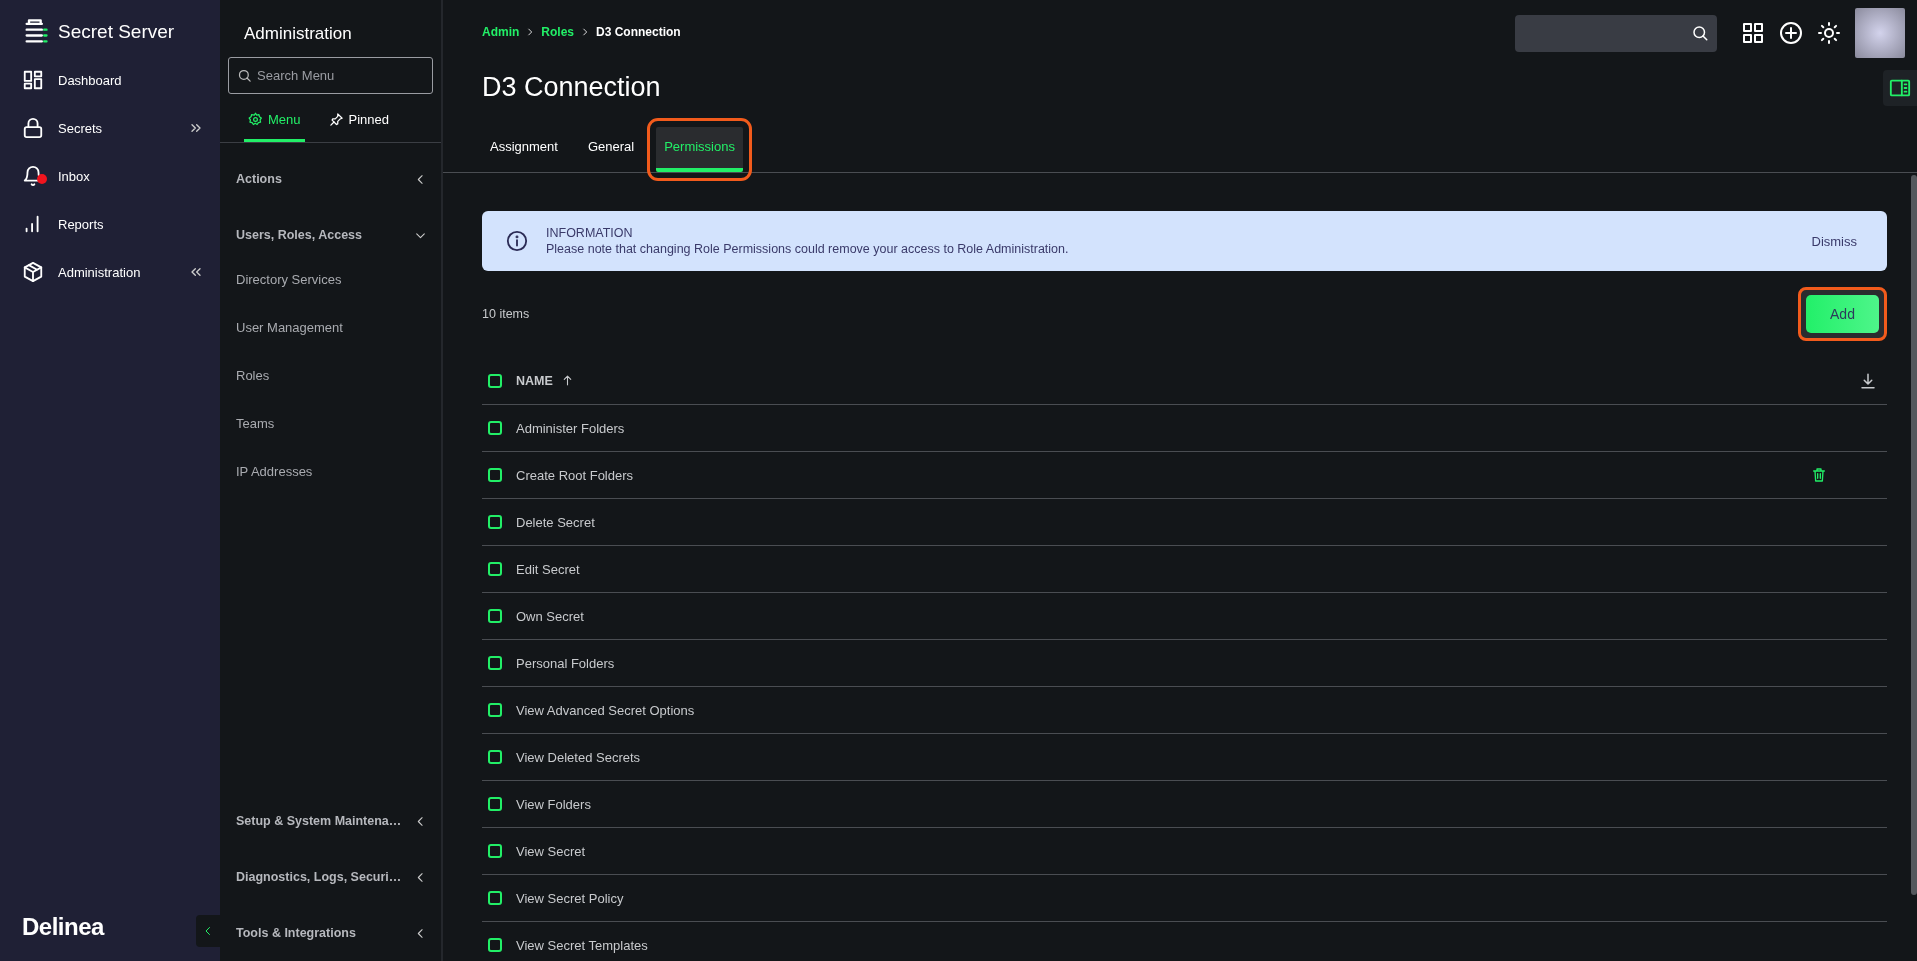 The width and height of the screenshot is (1917, 961). Describe the element at coordinates (330, 375) in the screenshot. I see `menu-item: Roles` at that location.